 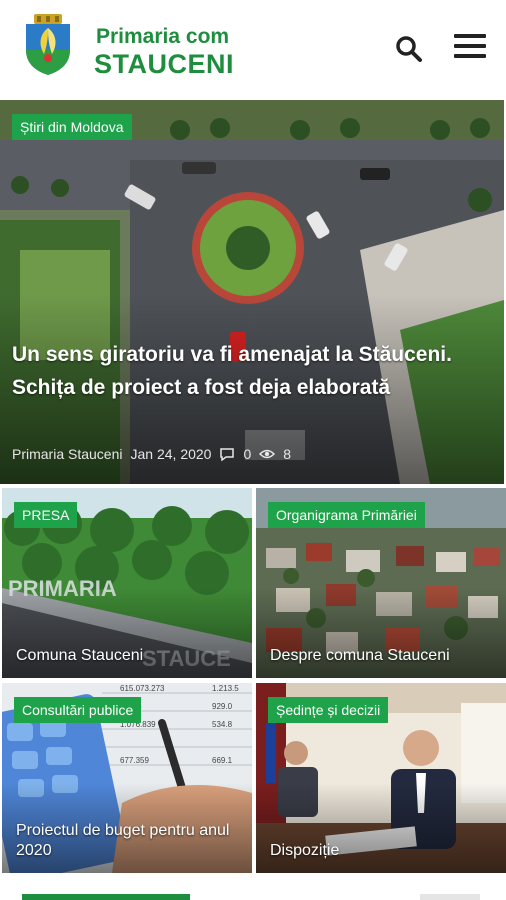 I want to click on tile-title: Comuna Stauceni, so click(x=129, y=656).